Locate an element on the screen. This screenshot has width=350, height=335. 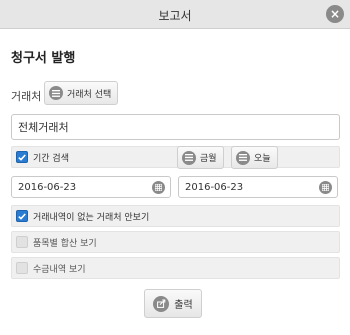
close-button: × is located at coordinates (335, 14).